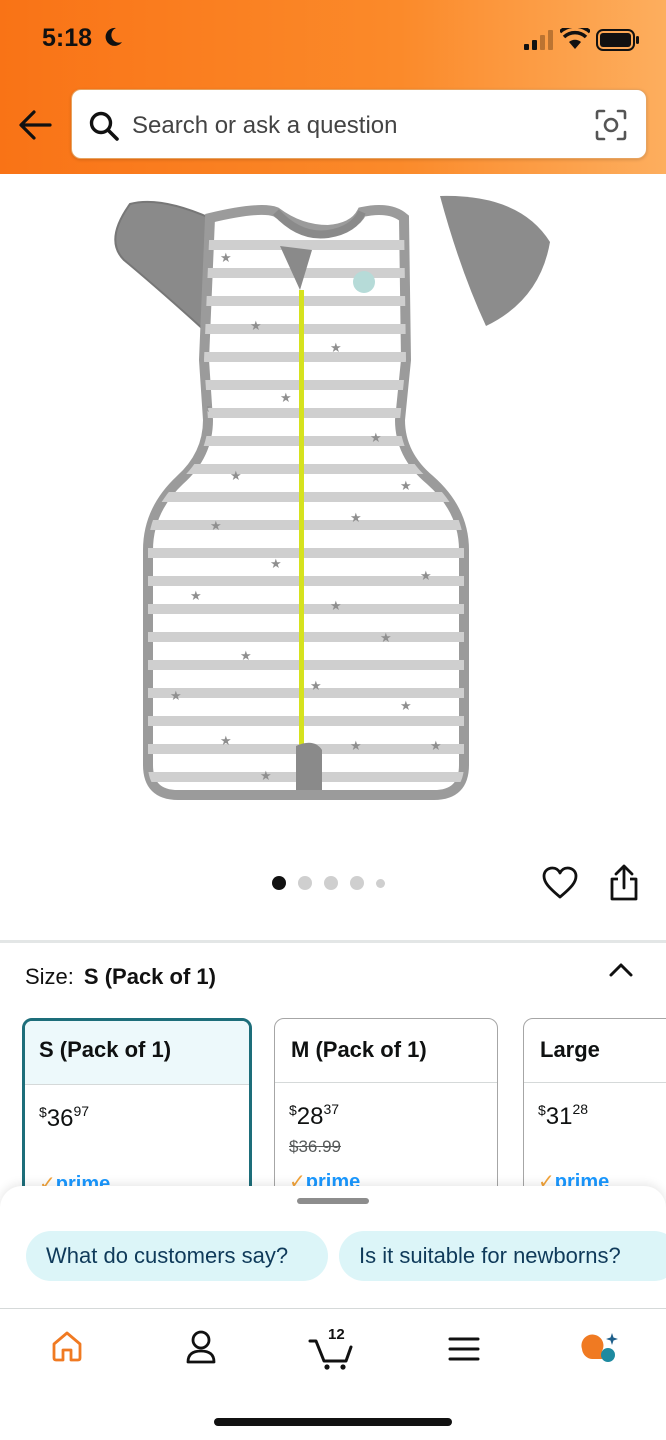 The image size is (666, 1440). What do you see at coordinates (104, 126) in the screenshot?
I see `search-icon` at bounding box center [104, 126].